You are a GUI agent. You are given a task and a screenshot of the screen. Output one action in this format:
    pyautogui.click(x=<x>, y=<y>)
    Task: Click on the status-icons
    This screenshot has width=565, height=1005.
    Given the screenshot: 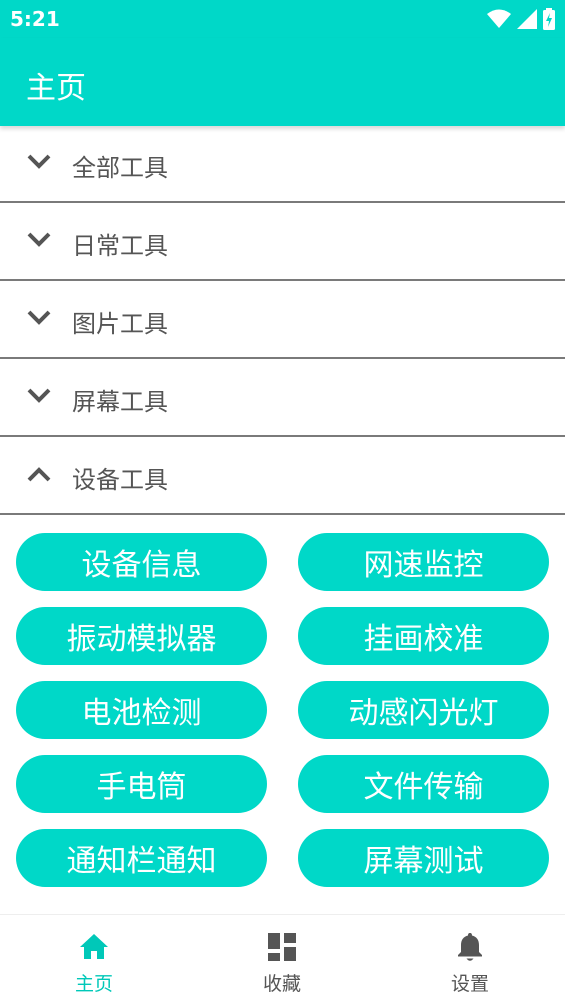 What is the action you would take?
    pyautogui.click(x=521, y=19)
    